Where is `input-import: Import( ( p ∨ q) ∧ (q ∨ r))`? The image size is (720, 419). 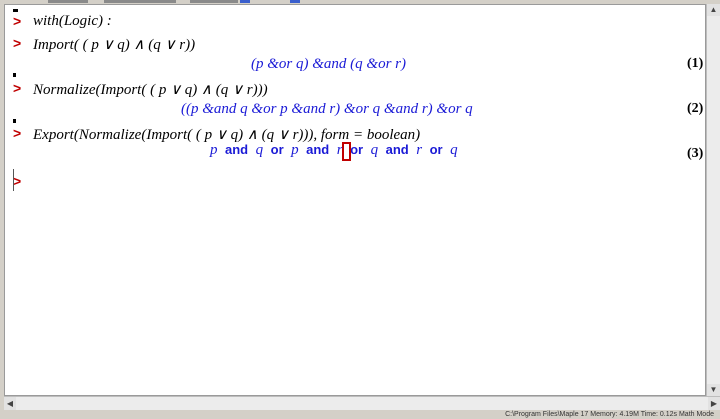
input-import: Import( ( p ∨ q) ∧ (q ∨ r)) is located at coordinates (114, 44).